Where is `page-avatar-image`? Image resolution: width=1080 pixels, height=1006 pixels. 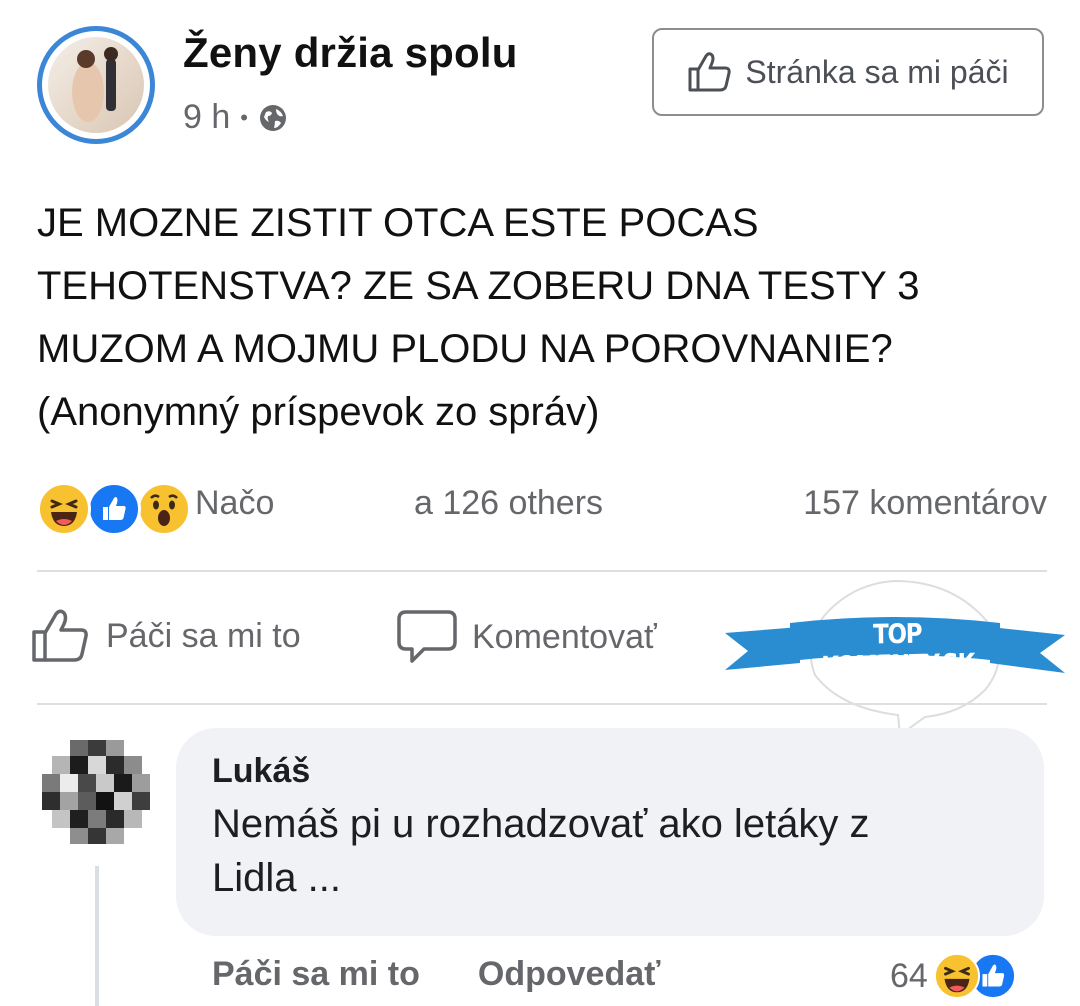 page-avatar-image is located at coordinates (96, 85).